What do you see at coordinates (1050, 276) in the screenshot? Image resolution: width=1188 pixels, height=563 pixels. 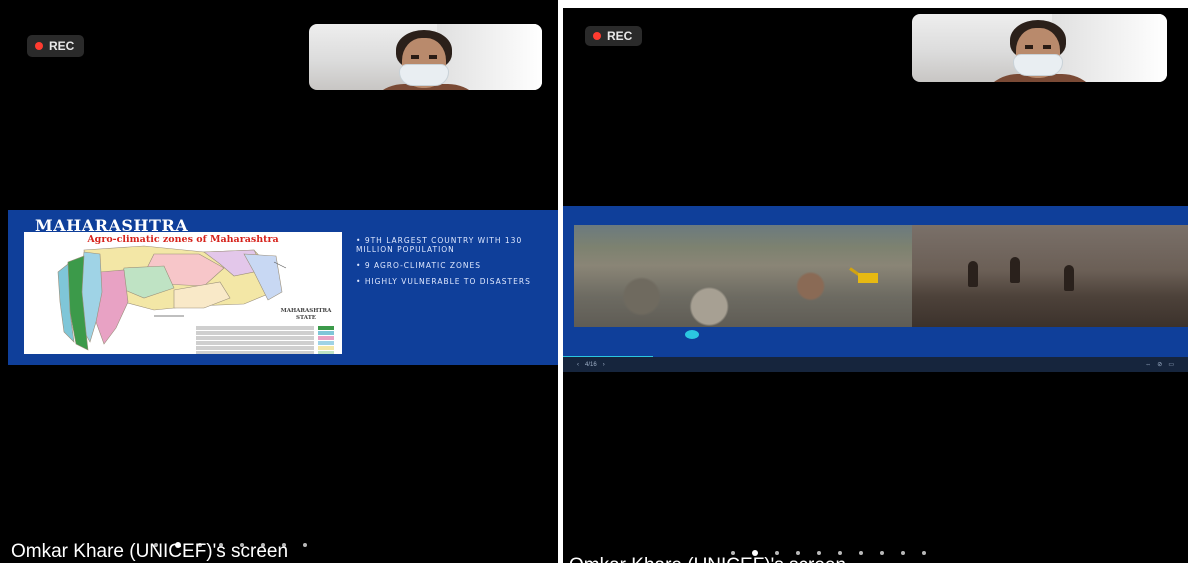 I see `children-on-landfill-photo` at bounding box center [1050, 276].